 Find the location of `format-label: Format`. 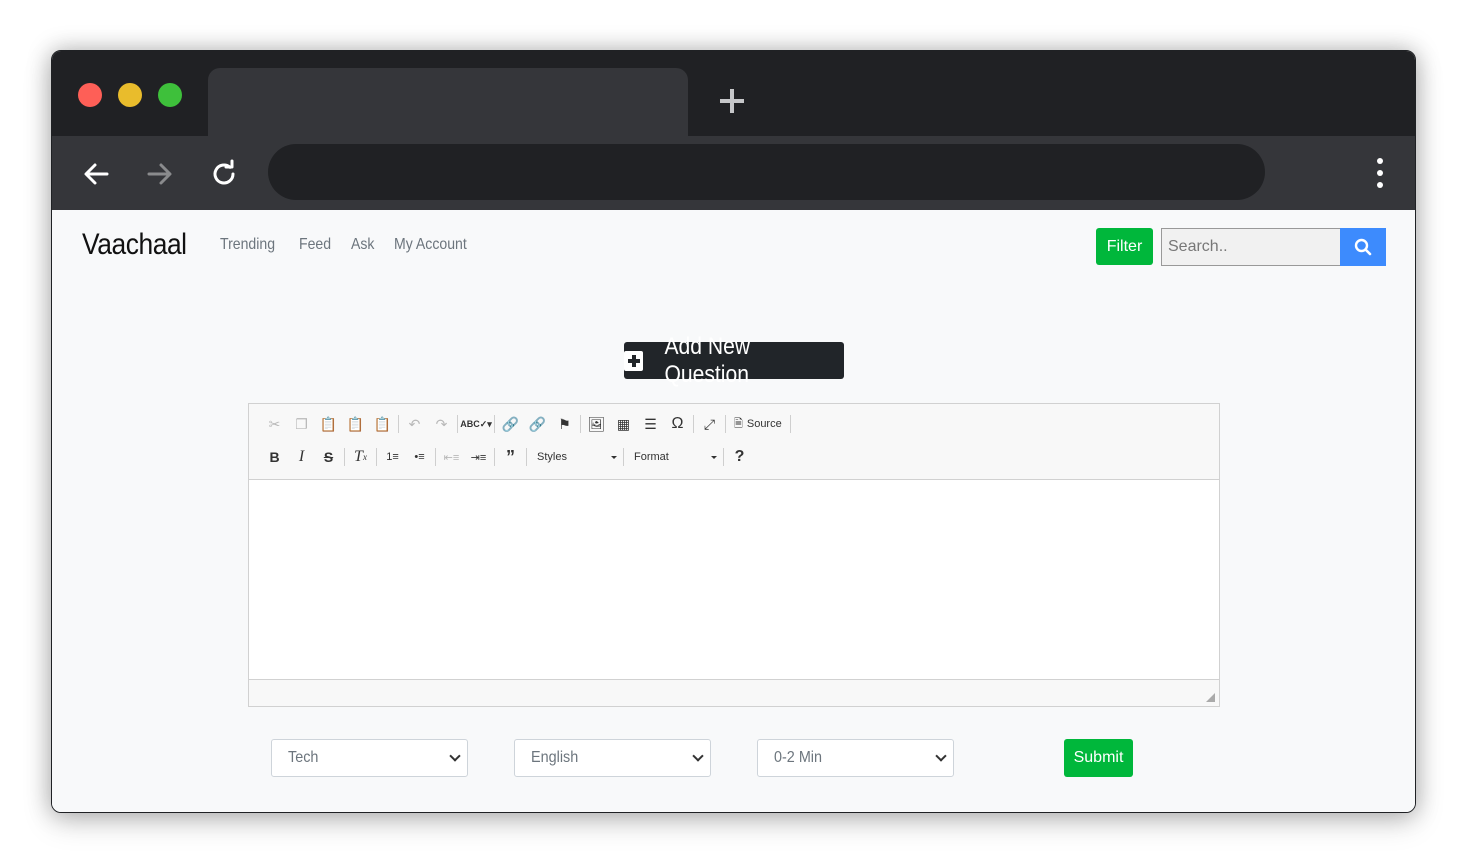

format-label: Format is located at coordinates (651, 457).